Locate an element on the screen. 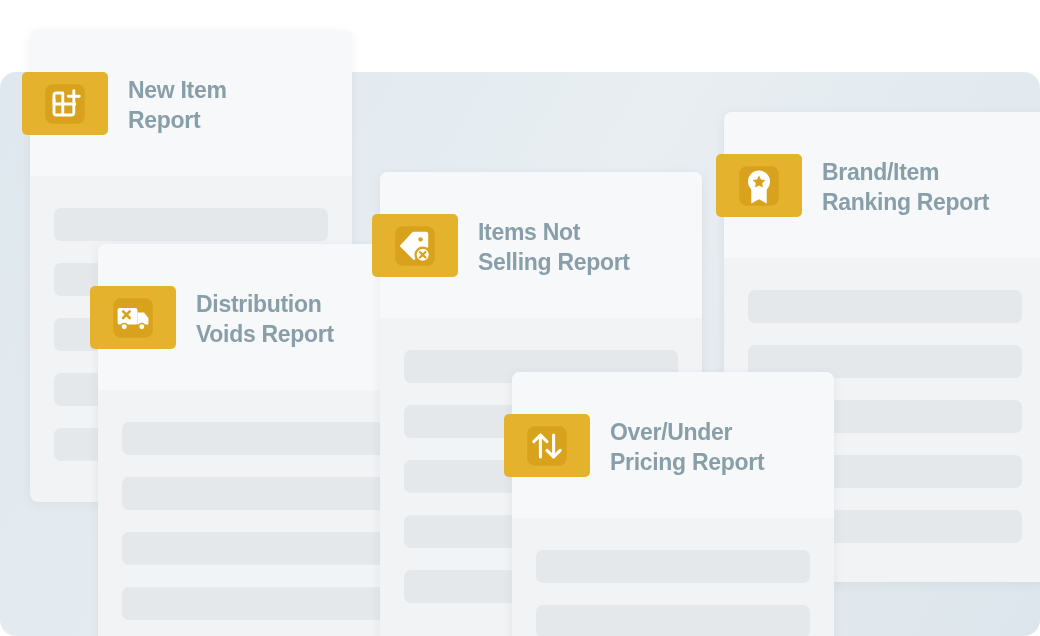 The height and width of the screenshot is (636, 1040). report-title: New Item Report is located at coordinates (177, 105).